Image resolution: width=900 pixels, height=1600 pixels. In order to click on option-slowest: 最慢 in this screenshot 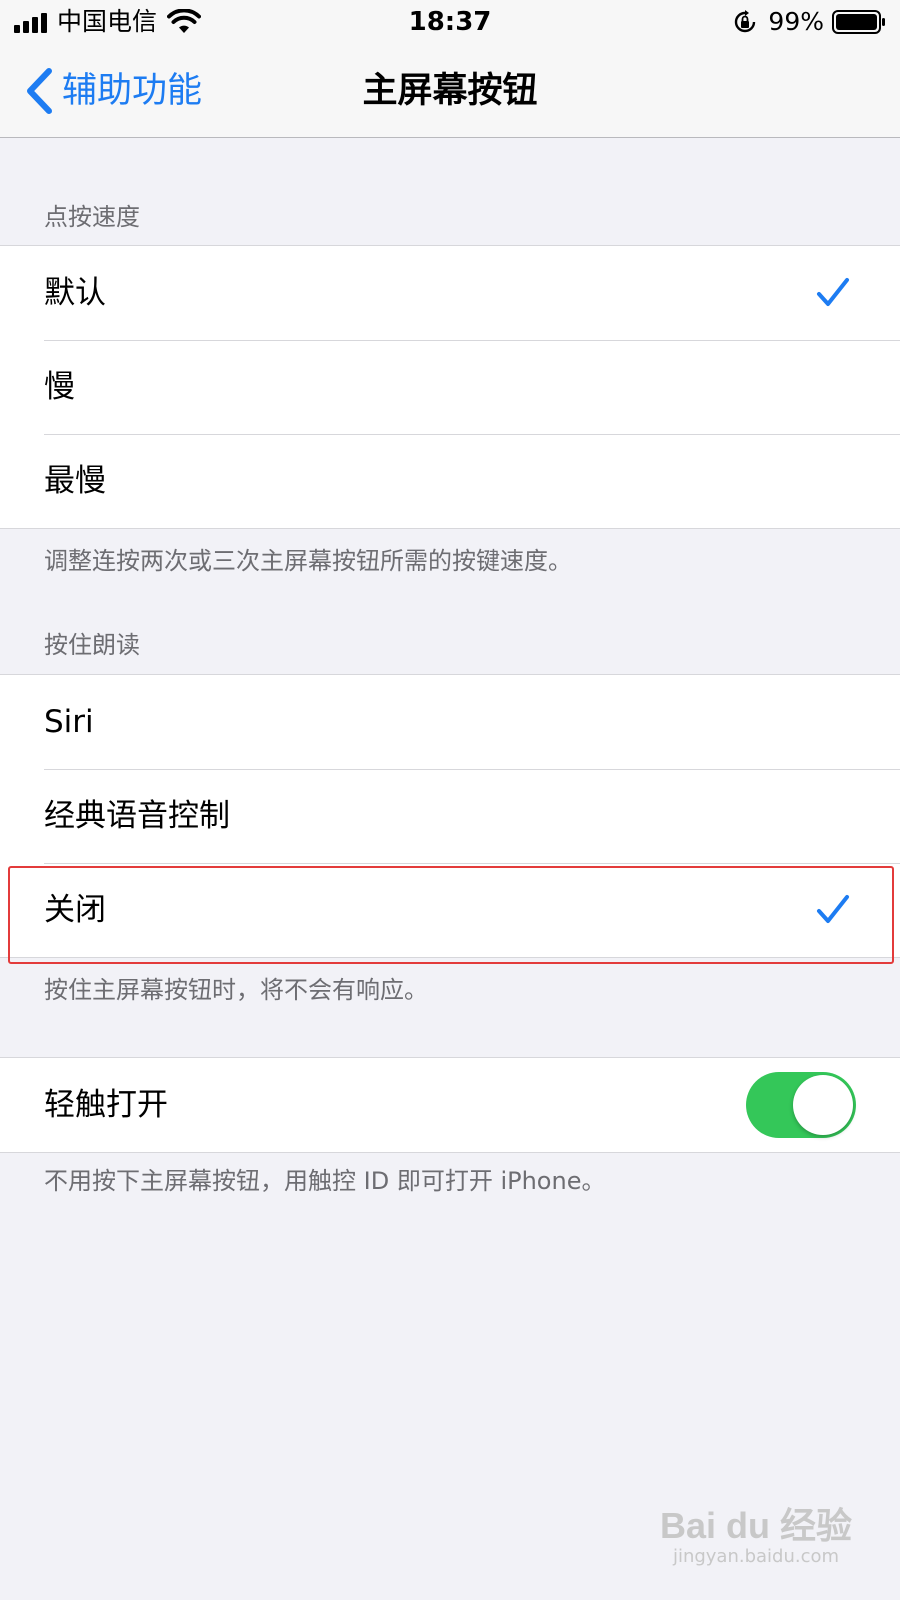, I will do `click(450, 481)`.